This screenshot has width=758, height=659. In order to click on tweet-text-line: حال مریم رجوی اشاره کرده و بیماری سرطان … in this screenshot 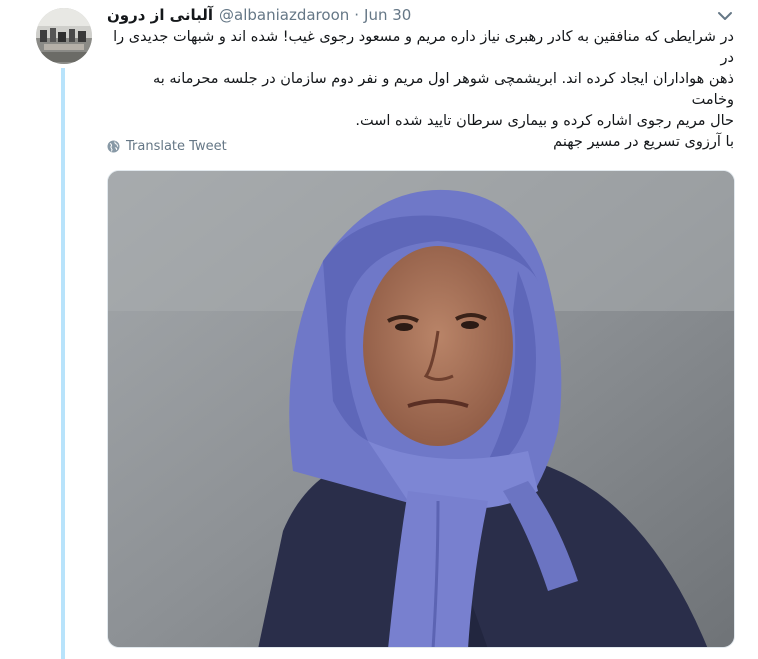, I will do `click(544, 121)`.